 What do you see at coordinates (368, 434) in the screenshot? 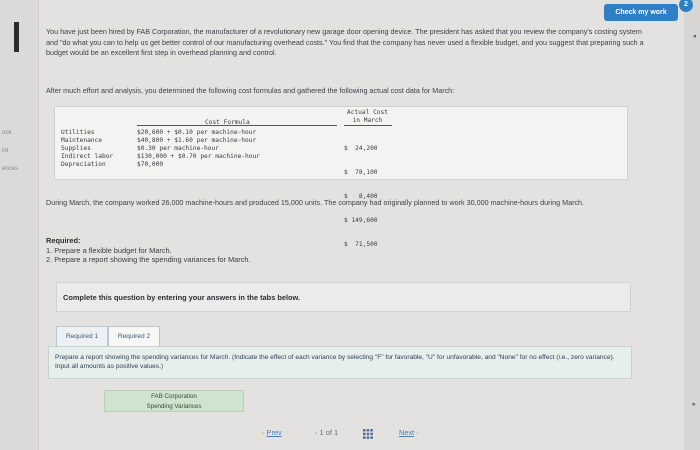
I see `grid-icon` at bounding box center [368, 434].